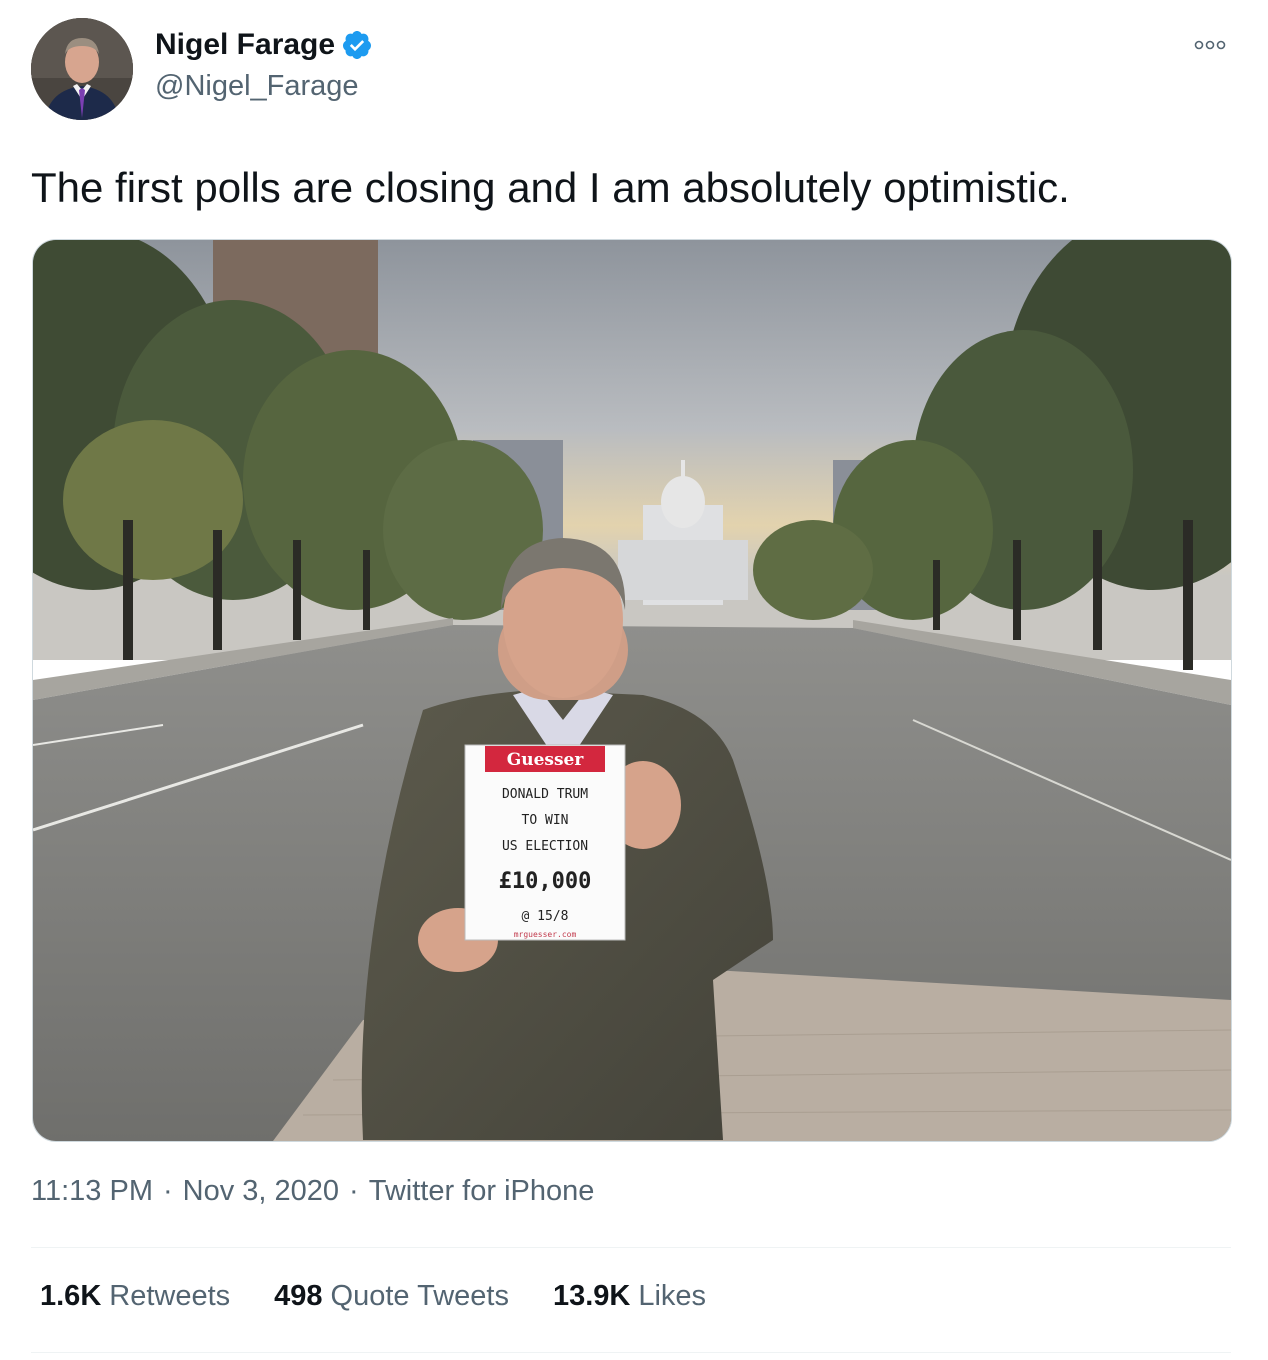 This screenshot has height=1360, width=1268. I want to click on retweets-label: Retweets, so click(170, 1296).